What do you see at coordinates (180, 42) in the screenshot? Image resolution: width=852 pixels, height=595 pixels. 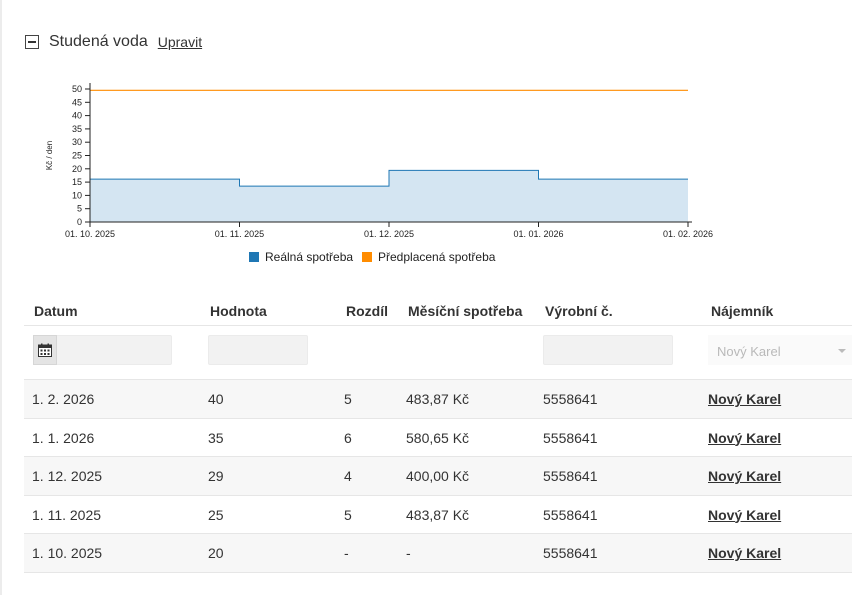 I see `edit-link: Upravit` at bounding box center [180, 42].